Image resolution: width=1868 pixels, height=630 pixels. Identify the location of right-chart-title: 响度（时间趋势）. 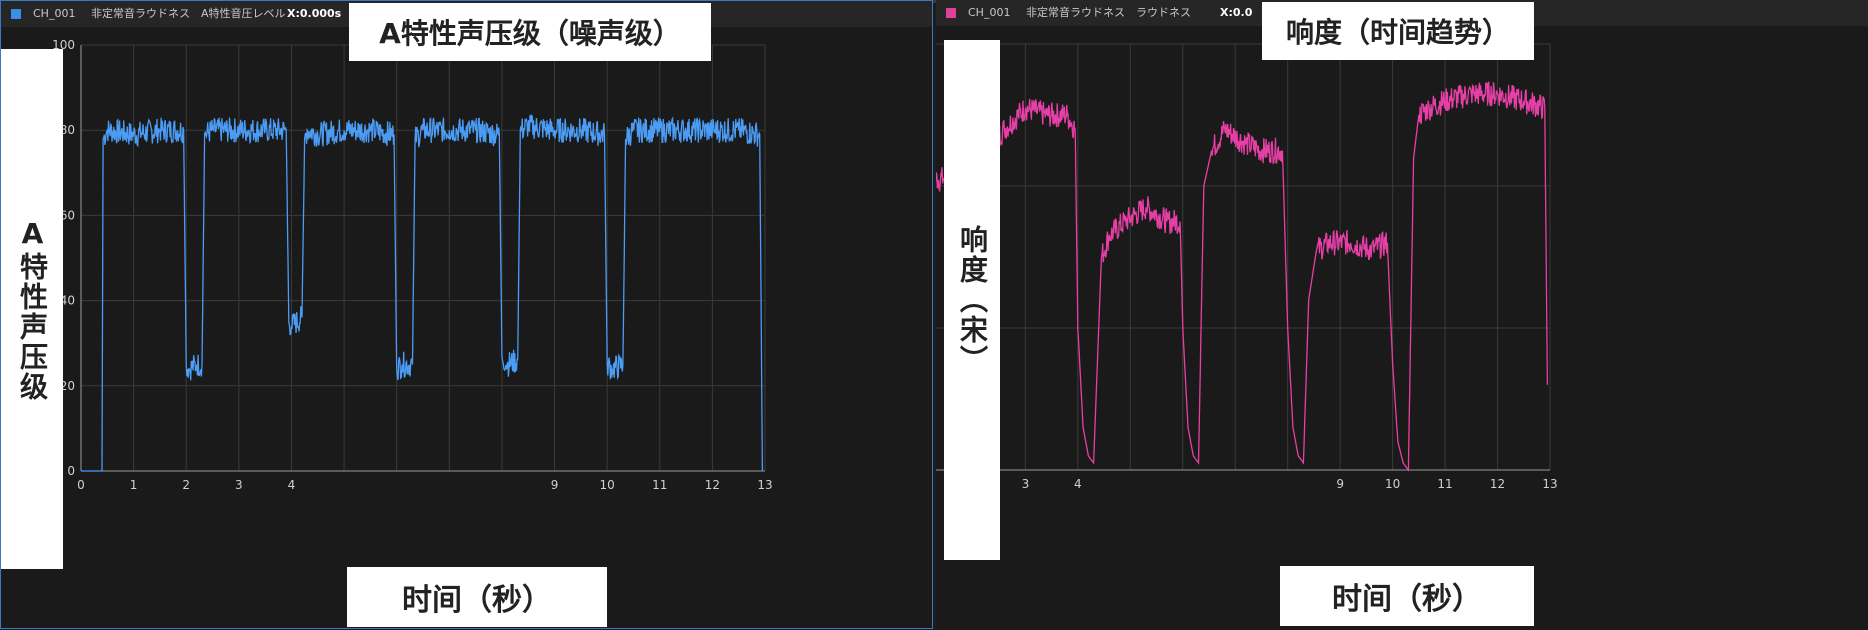
(1398, 31).